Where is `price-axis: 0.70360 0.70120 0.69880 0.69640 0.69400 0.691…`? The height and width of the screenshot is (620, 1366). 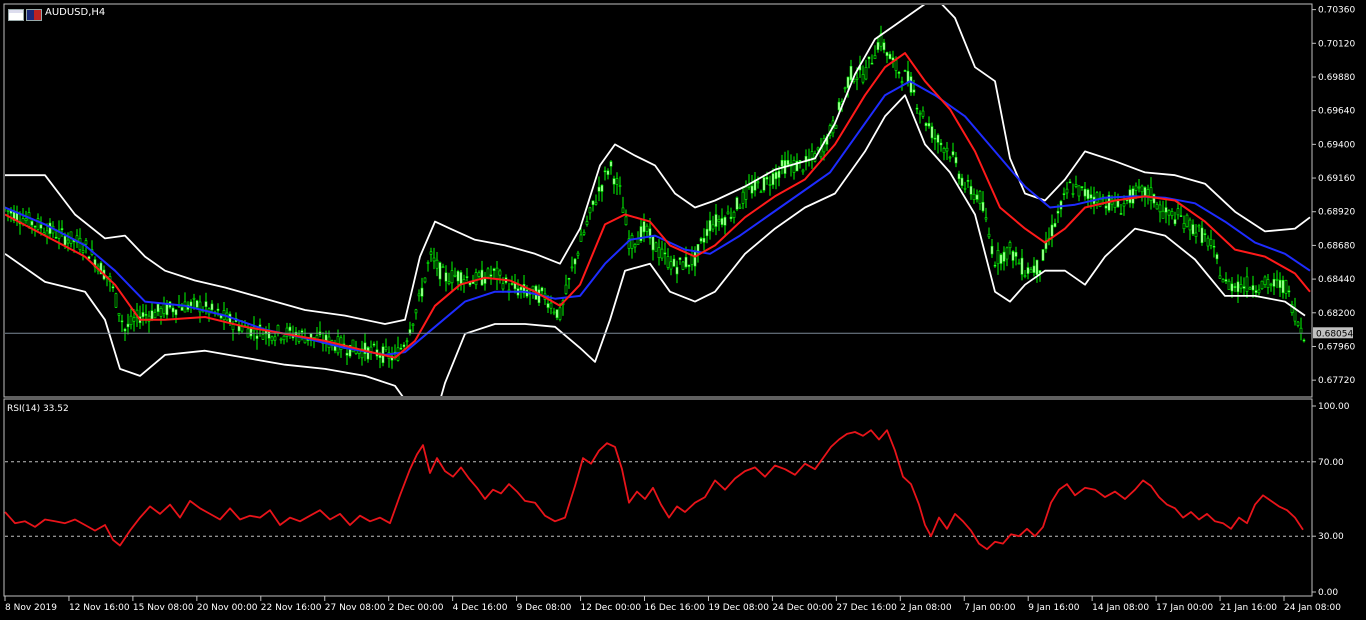 price-axis: 0.70360 0.70120 0.69880 0.69640 0.69400 0.691… is located at coordinates (1333, 196).